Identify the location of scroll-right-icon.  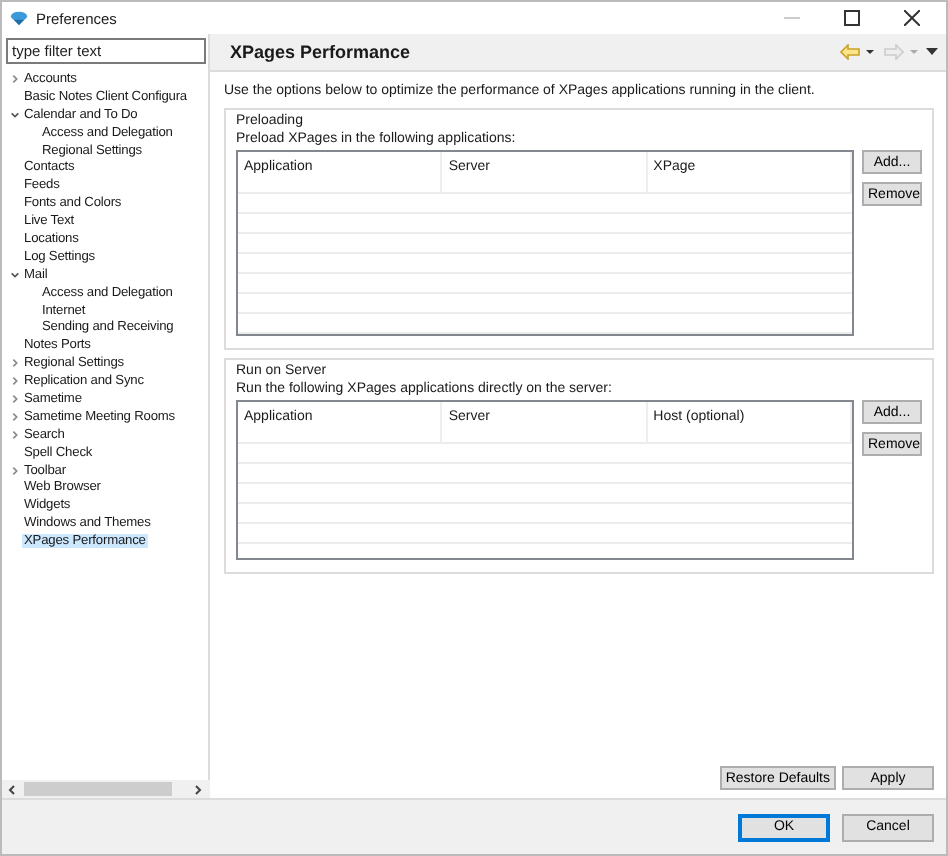
(198, 789).